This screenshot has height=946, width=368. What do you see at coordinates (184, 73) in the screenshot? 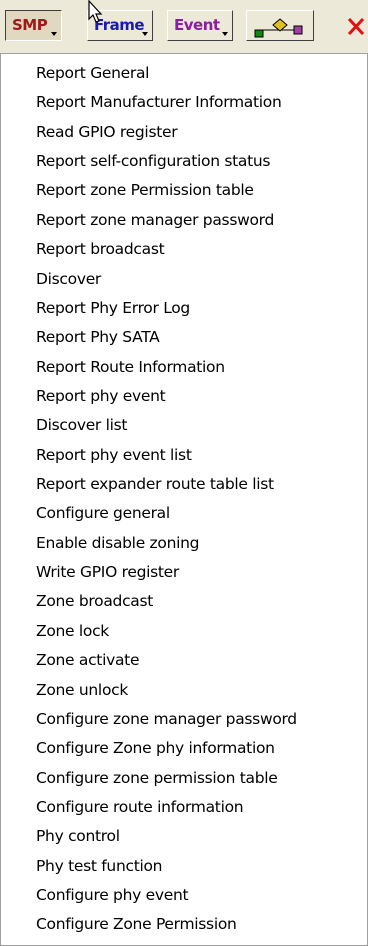
I see `menu-item: Report General` at bounding box center [184, 73].